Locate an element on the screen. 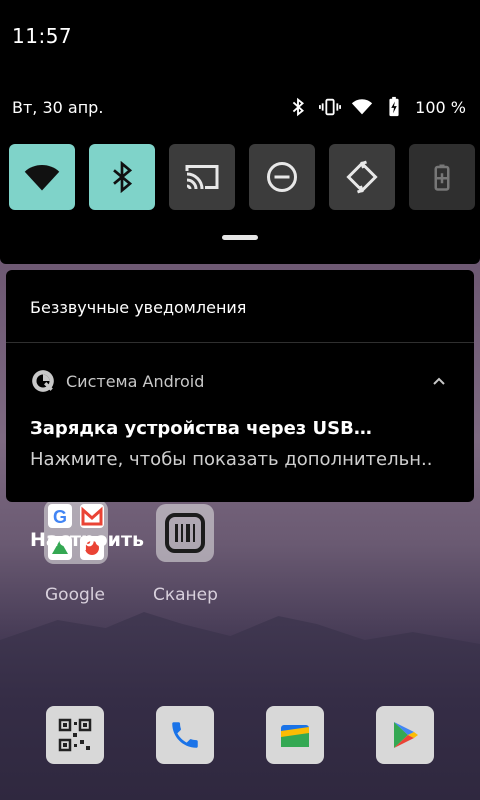 The width and height of the screenshot is (480, 800). battery-saver-icon is located at coordinates (442, 177).